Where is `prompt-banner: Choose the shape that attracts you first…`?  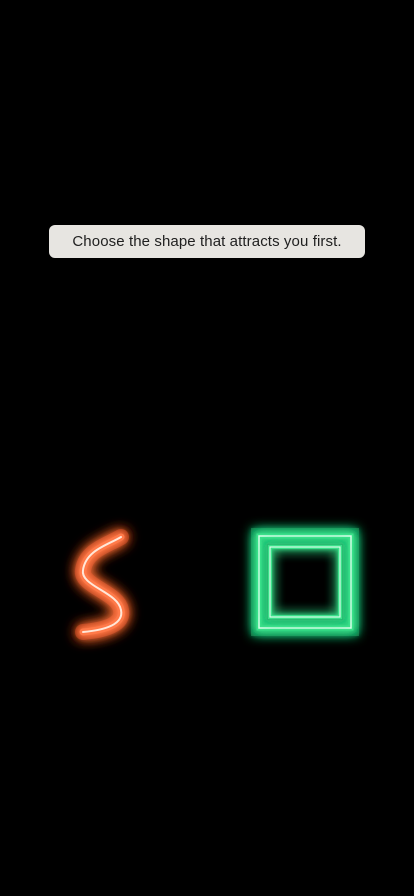
prompt-banner: Choose the shape that attracts you first… is located at coordinates (207, 241).